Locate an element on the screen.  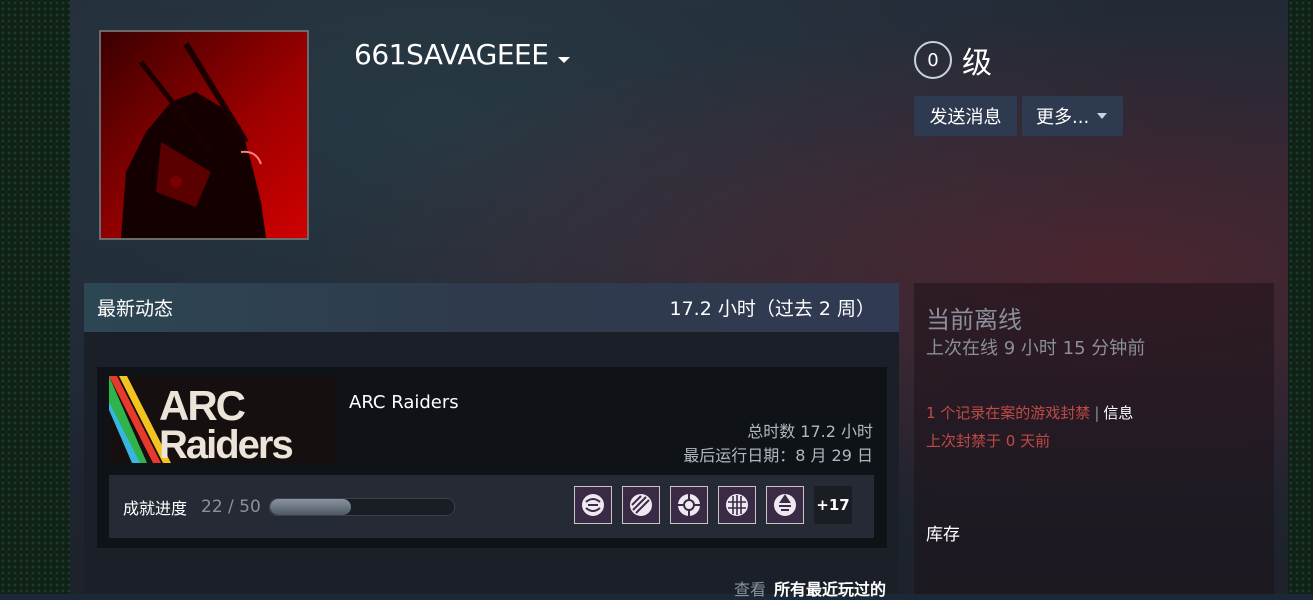
view-prefix: 查看 is located at coordinates (749, 589).